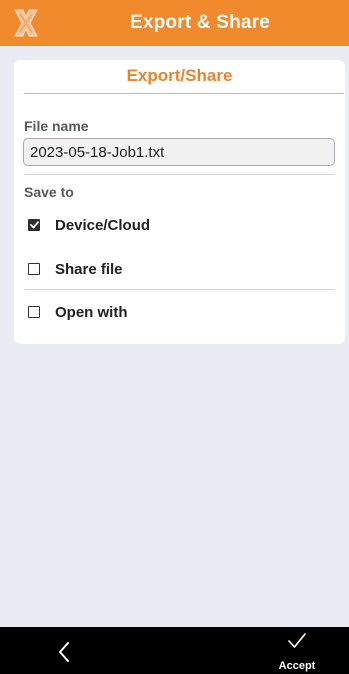 The image size is (349, 674). I want to click on panel-title: Export/Share, so click(179, 75).